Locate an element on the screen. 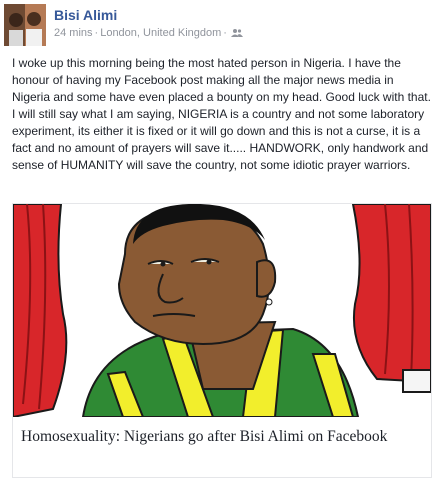 This screenshot has height=480, width=445. author-name: Bisi Alimi is located at coordinates (85, 15).